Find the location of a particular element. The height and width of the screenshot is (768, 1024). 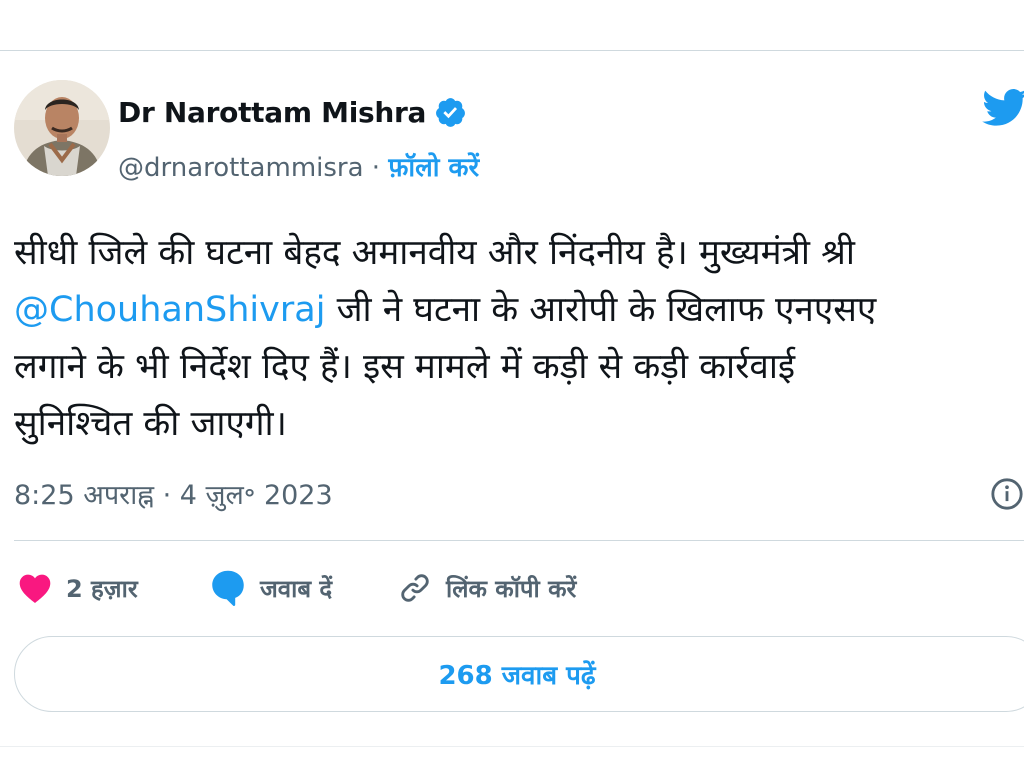

copy-link-button: लिंक कॉपी करें is located at coordinates (487, 588).